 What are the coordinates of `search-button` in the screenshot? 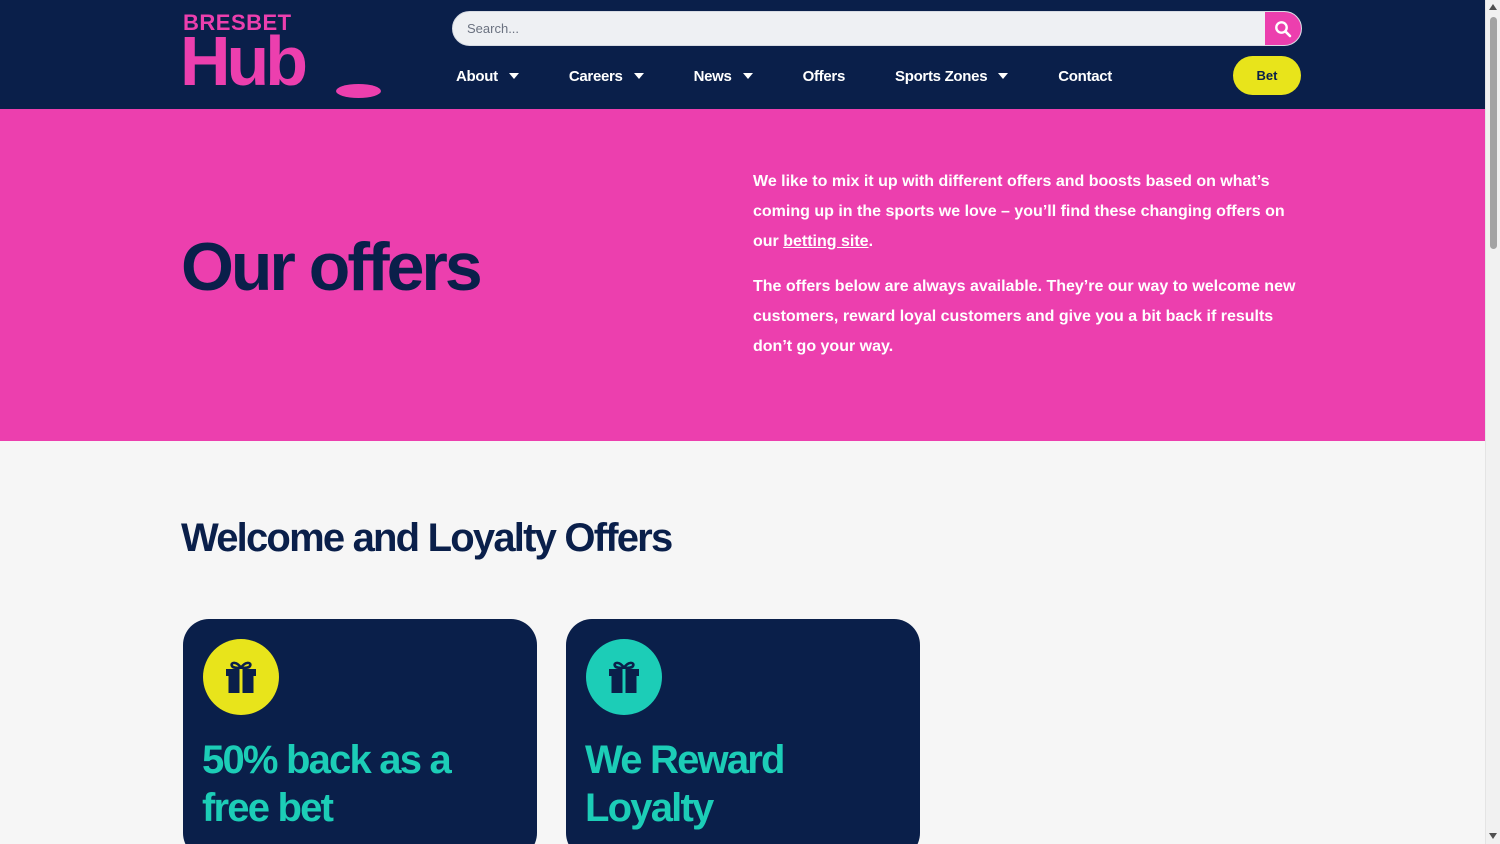 It's located at (1283, 28).